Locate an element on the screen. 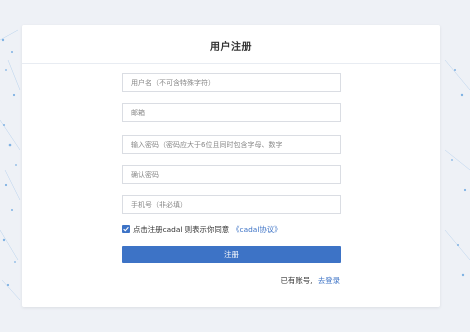 The image size is (470, 332). login-row: 已有账号, 去登录 is located at coordinates (310, 280).